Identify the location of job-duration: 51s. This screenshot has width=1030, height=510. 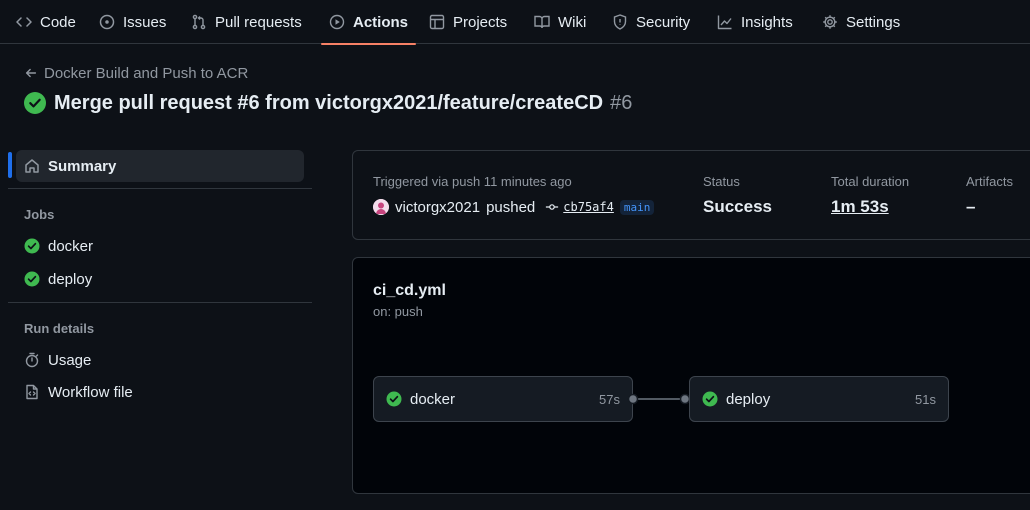
(925, 399).